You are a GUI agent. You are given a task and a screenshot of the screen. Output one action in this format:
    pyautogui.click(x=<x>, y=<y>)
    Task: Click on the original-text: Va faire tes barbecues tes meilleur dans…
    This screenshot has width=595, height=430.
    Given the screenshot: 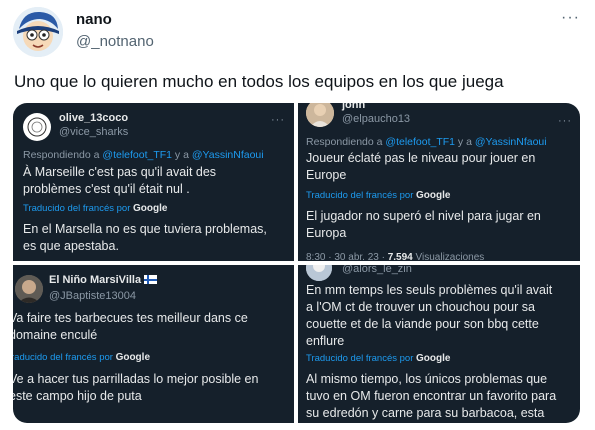 What is the action you would take?
    pyautogui.click(x=130, y=326)
    